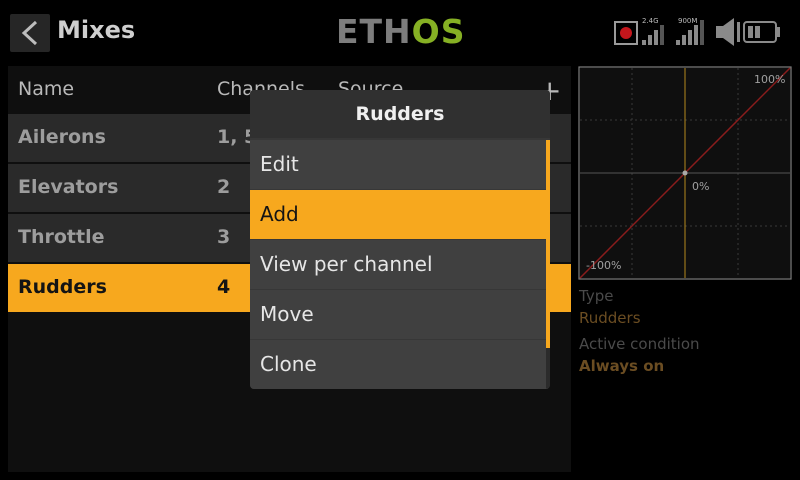 The image size is (800, 480). What do you see at coordinates (770, 79) in the screenshot?
I see `curve-label-max: 100%` at bounding box center [770, 79].